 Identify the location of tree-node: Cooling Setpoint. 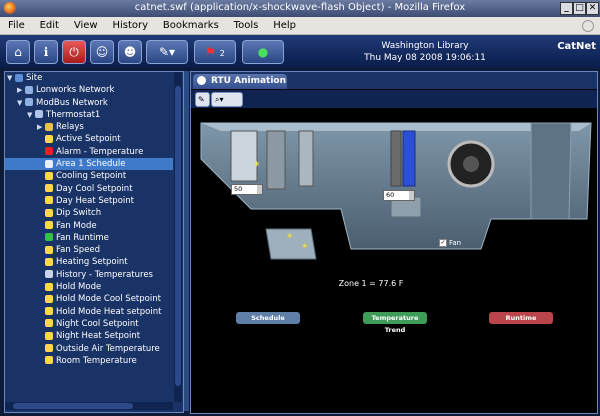
(89, 176).